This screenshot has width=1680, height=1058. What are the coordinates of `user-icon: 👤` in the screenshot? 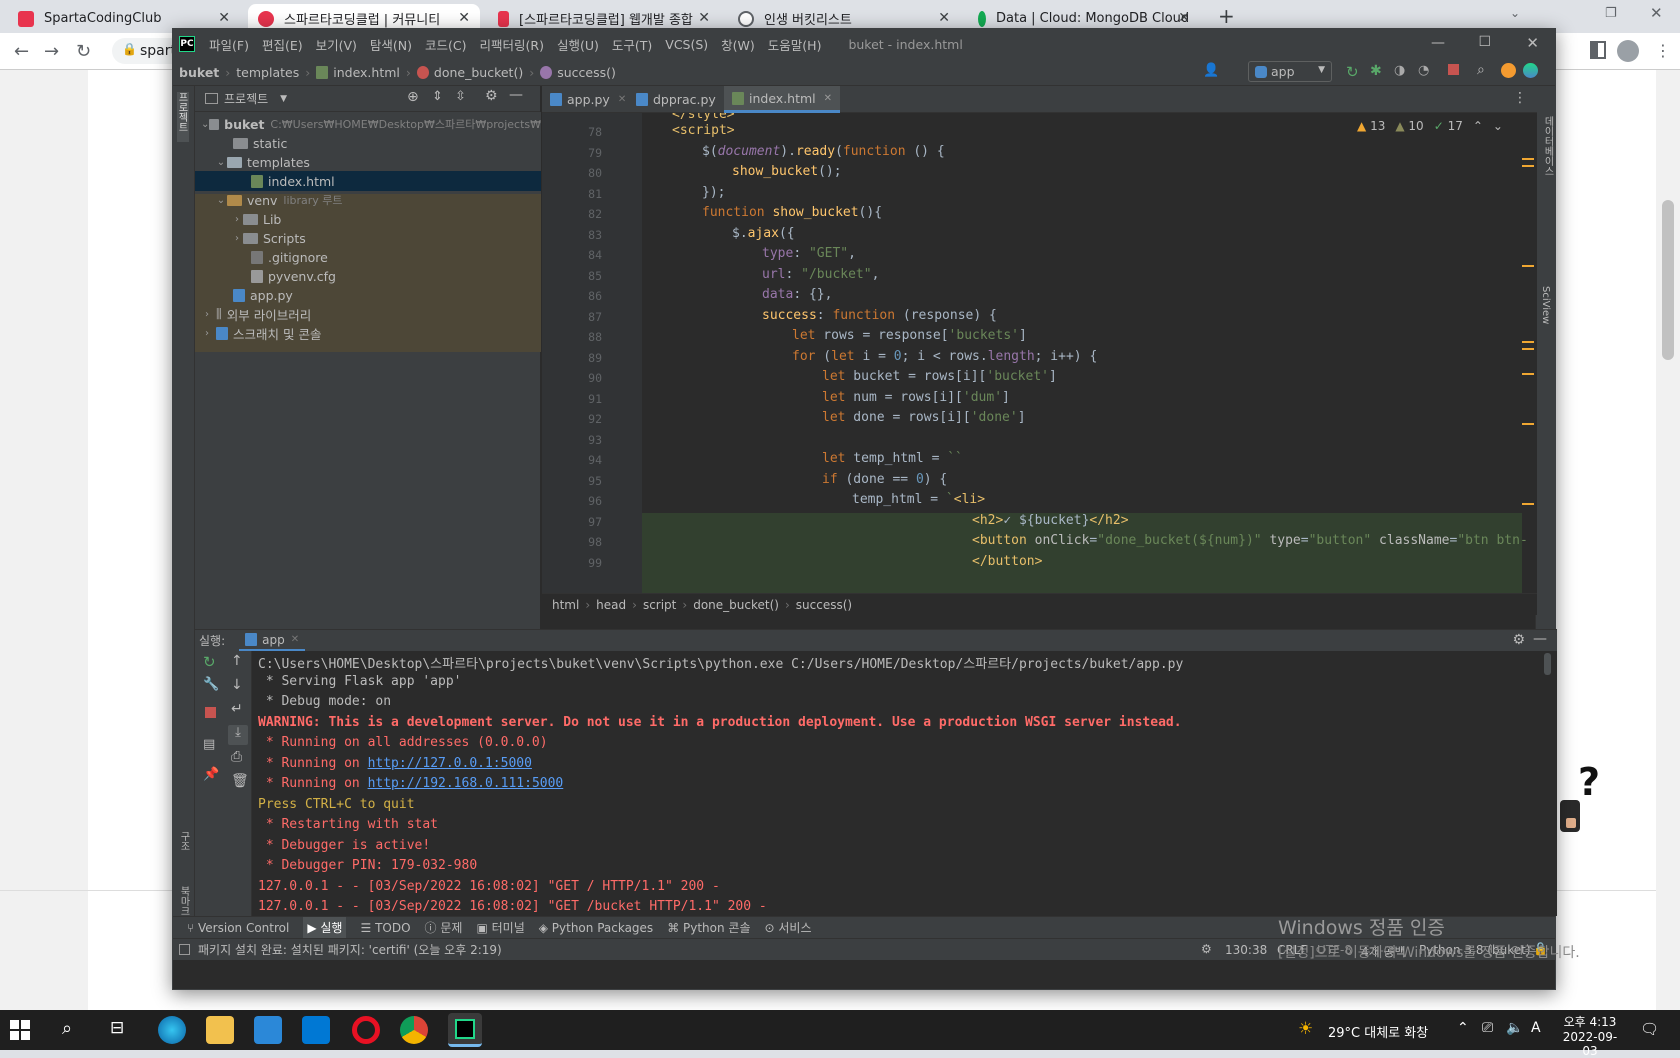 It's located at (1211, 70).